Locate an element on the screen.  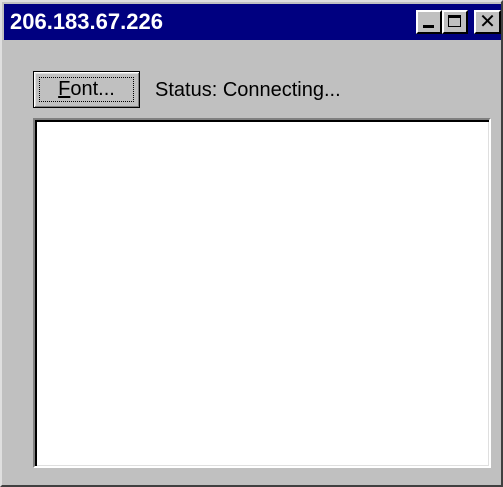
minimize-button is located at coordinates (429, 22).